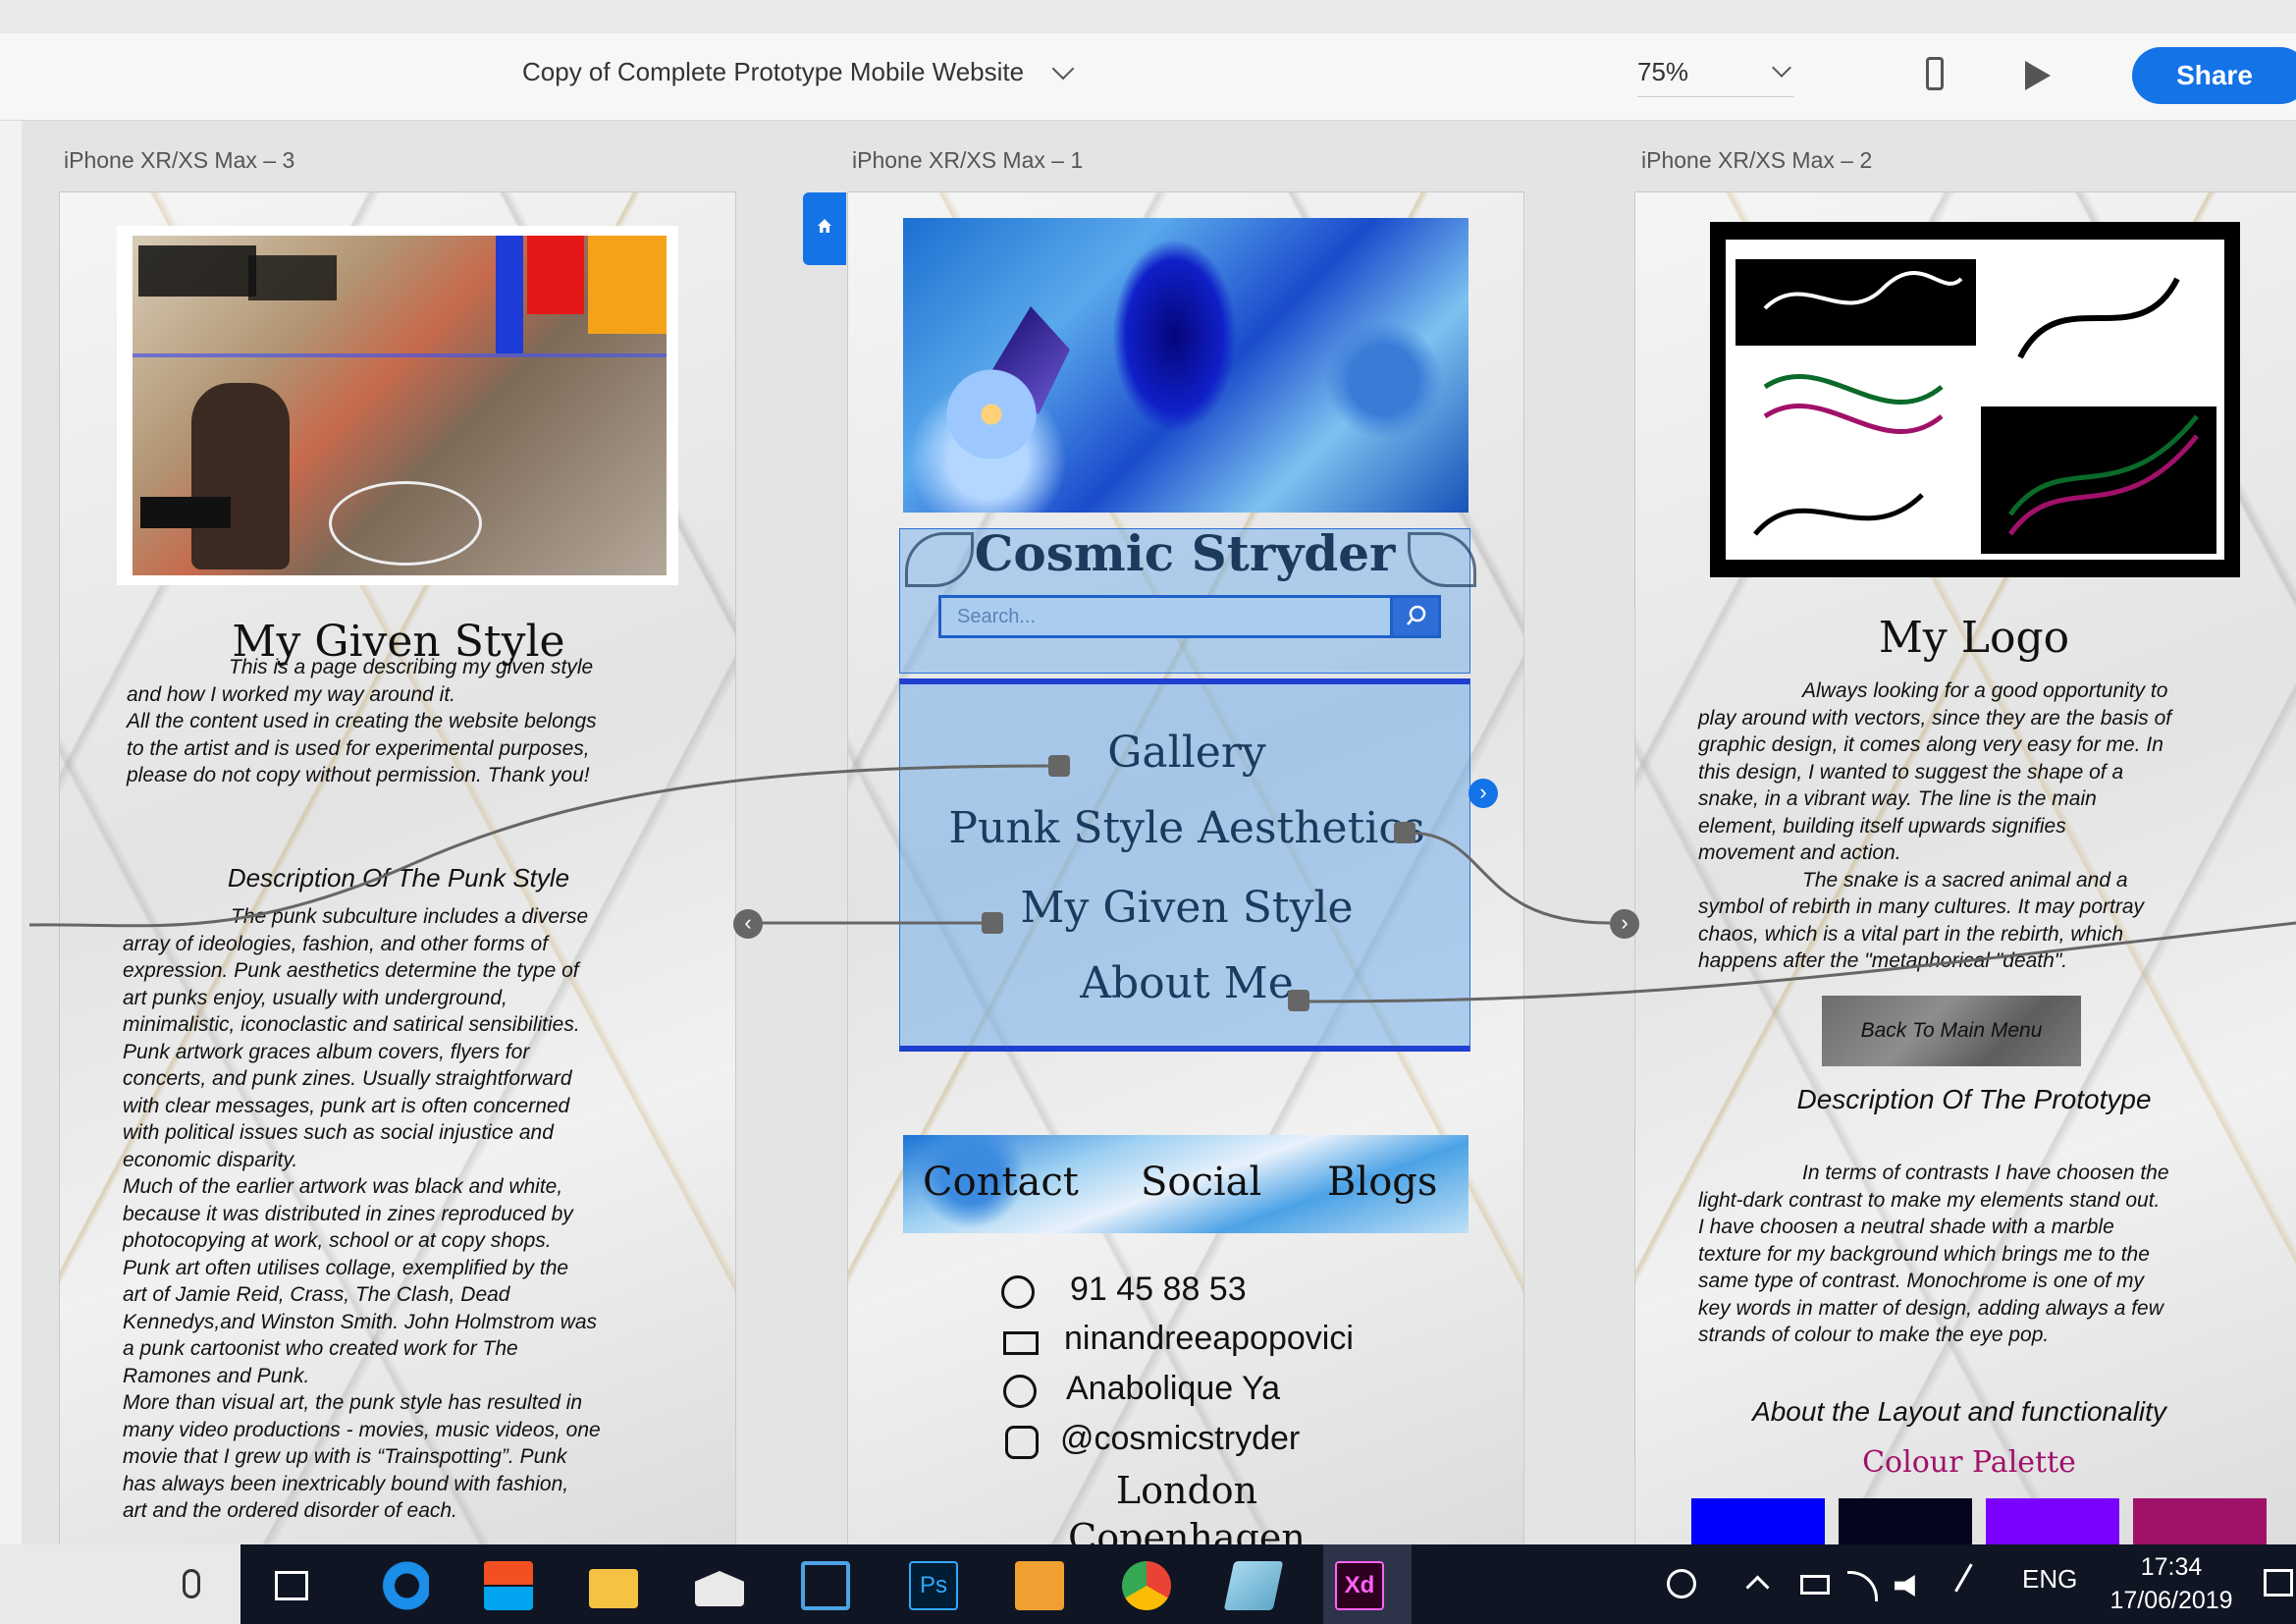 Image resolution: width=2296 pixels, height=1624 pixels. What do you see at coordinates (2171, 1601) in the screenshot?
I see `clock-date: 17/06/2019` at bounding box center [2171, 1601].